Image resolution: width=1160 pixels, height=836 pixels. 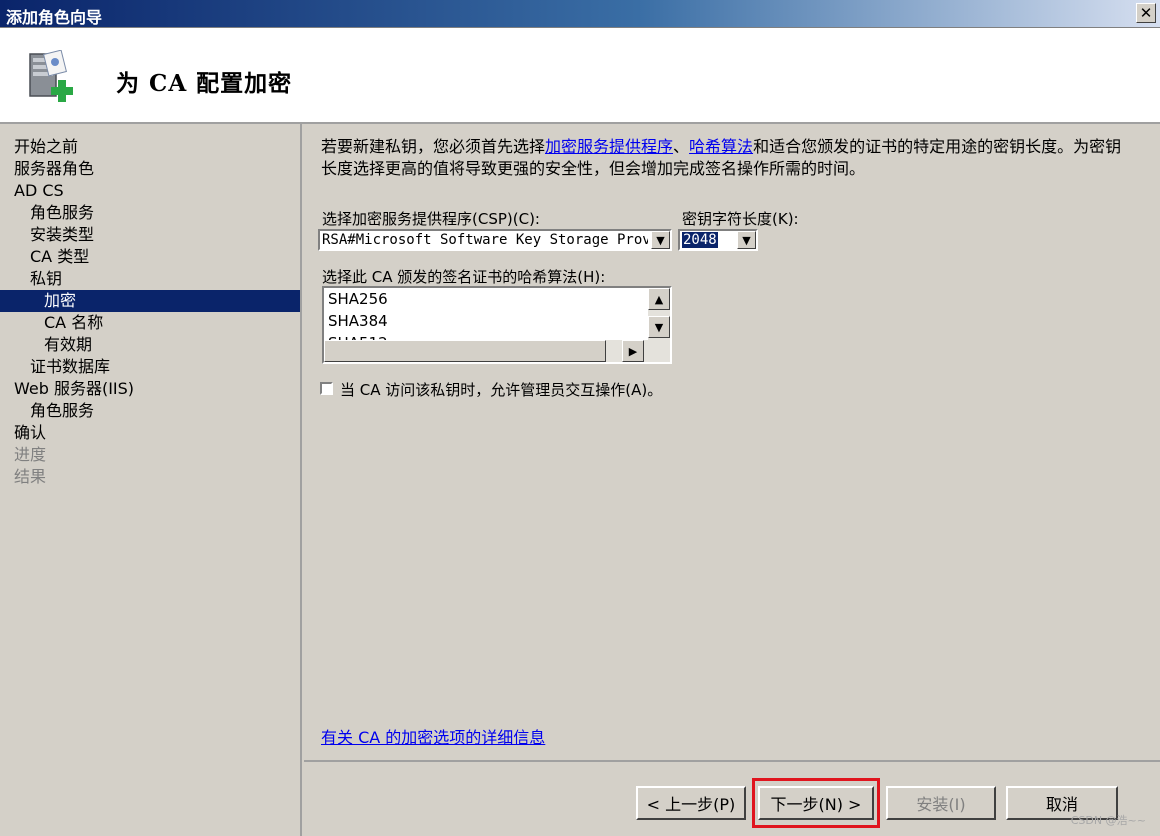 I want to click on allow-interaction-label: 当 CA 访问该私钥时，允许管理员交互操作(A)。, so click(x=501, y=389).